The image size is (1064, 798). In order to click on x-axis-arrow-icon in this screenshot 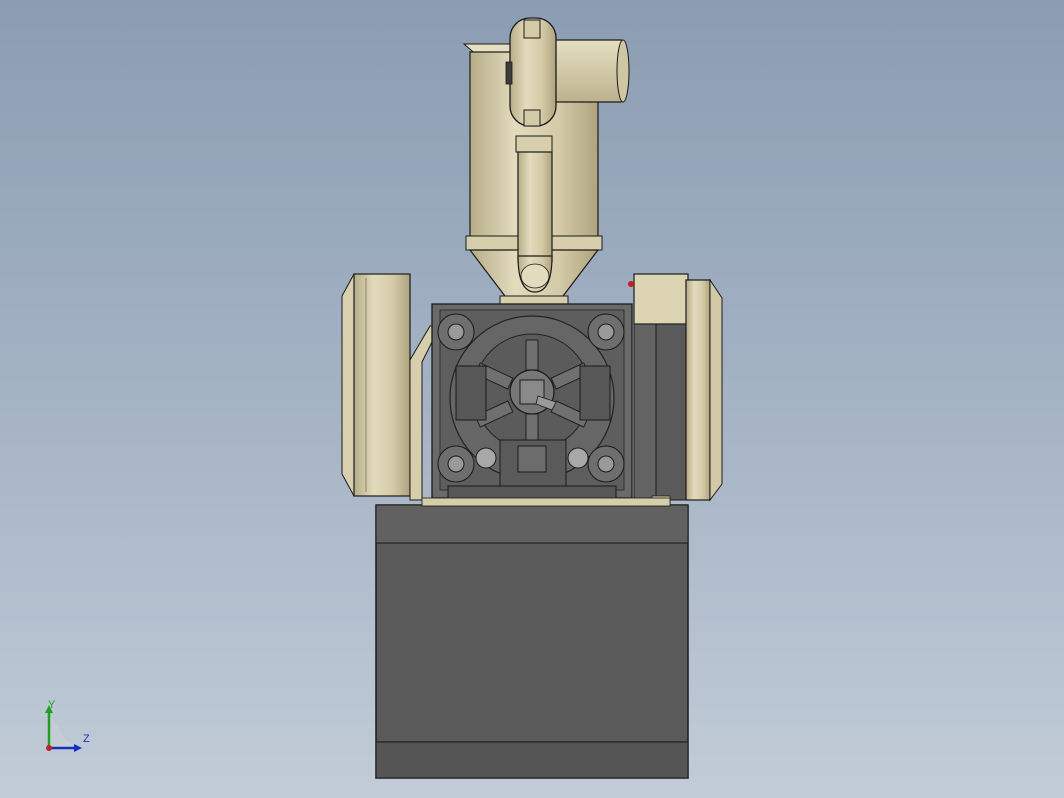, I will do `click(49, 748)`.